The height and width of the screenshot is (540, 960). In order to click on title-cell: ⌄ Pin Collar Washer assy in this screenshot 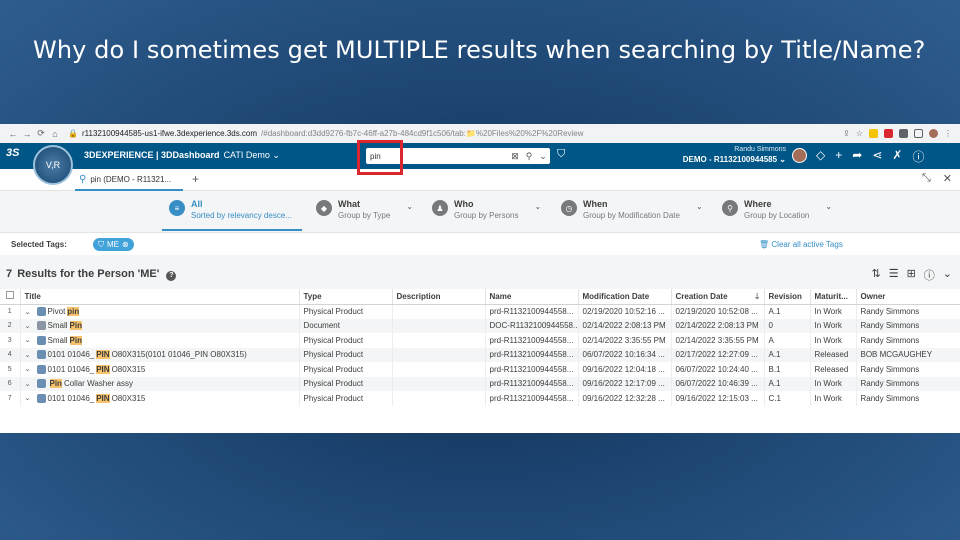, I will do `click(160, 383)`.